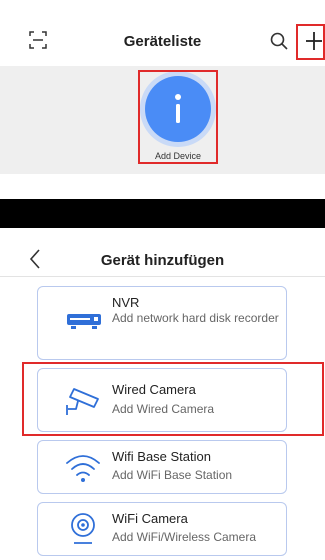  Describe the element at coordinates (162, 213) in the screenshot. I see `screen-separator` at that location.